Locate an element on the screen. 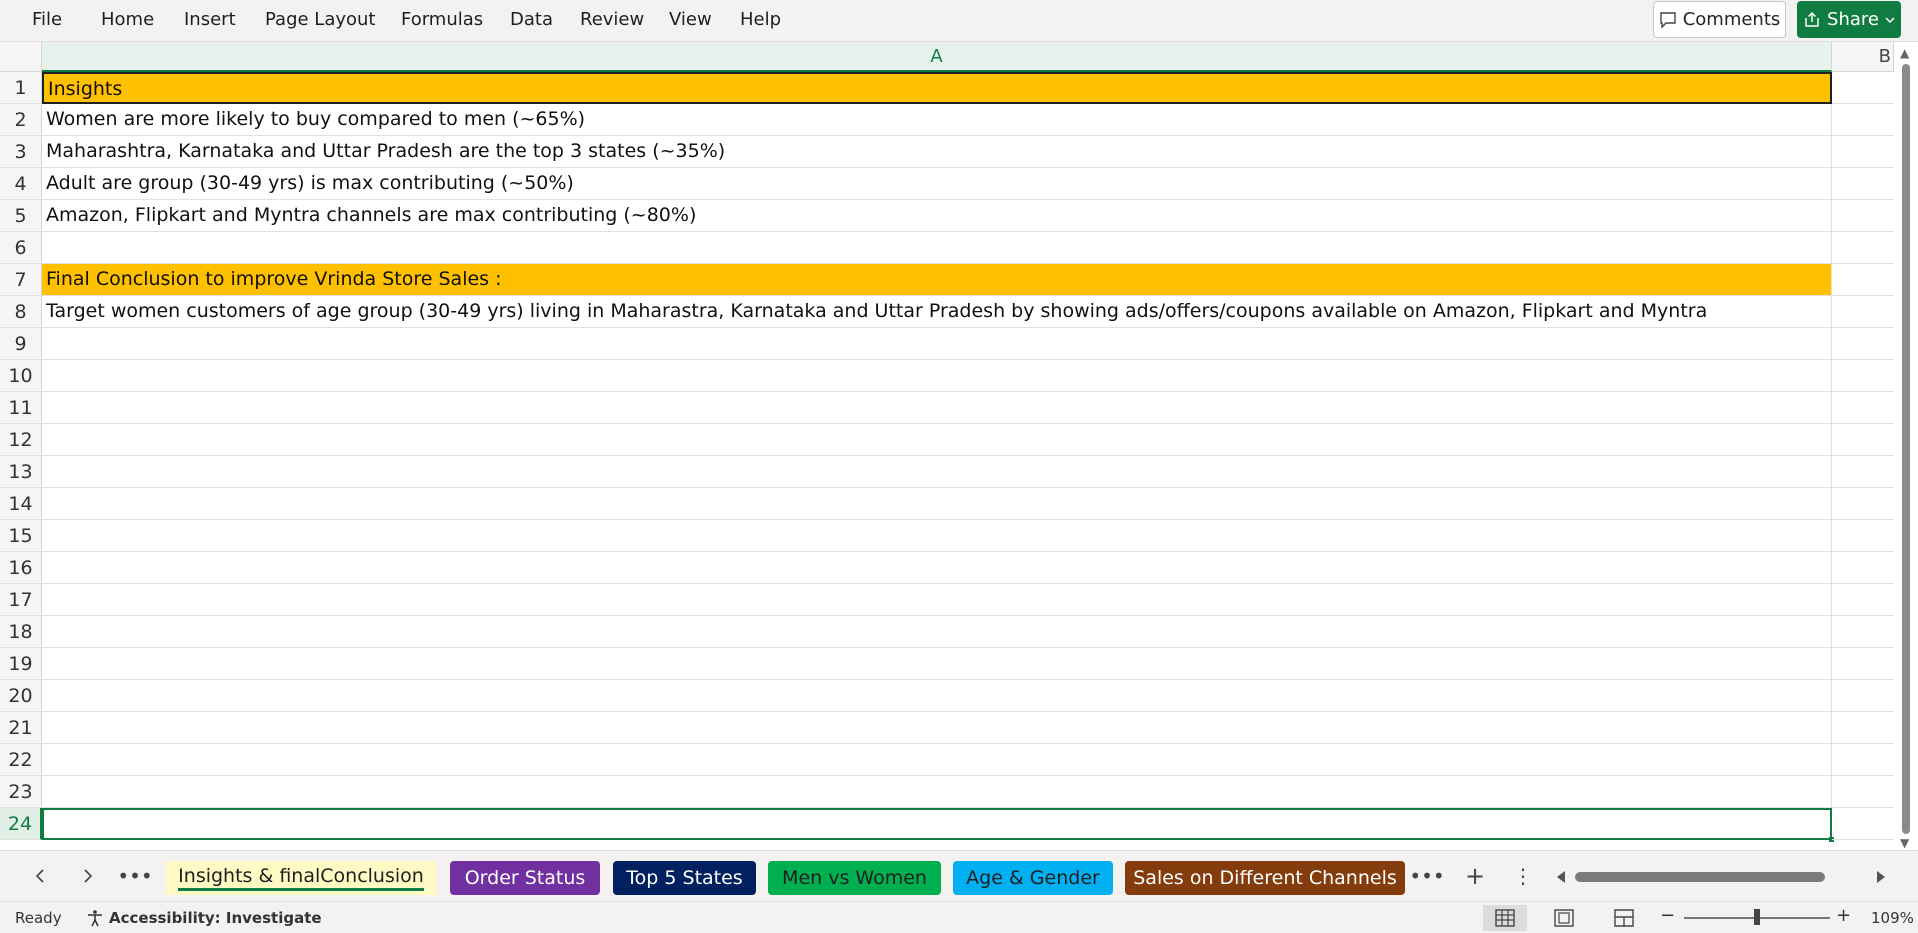 The width and height of the screenshot is (1918, 933). row-header: 5 is located at coordinates (21, 216).